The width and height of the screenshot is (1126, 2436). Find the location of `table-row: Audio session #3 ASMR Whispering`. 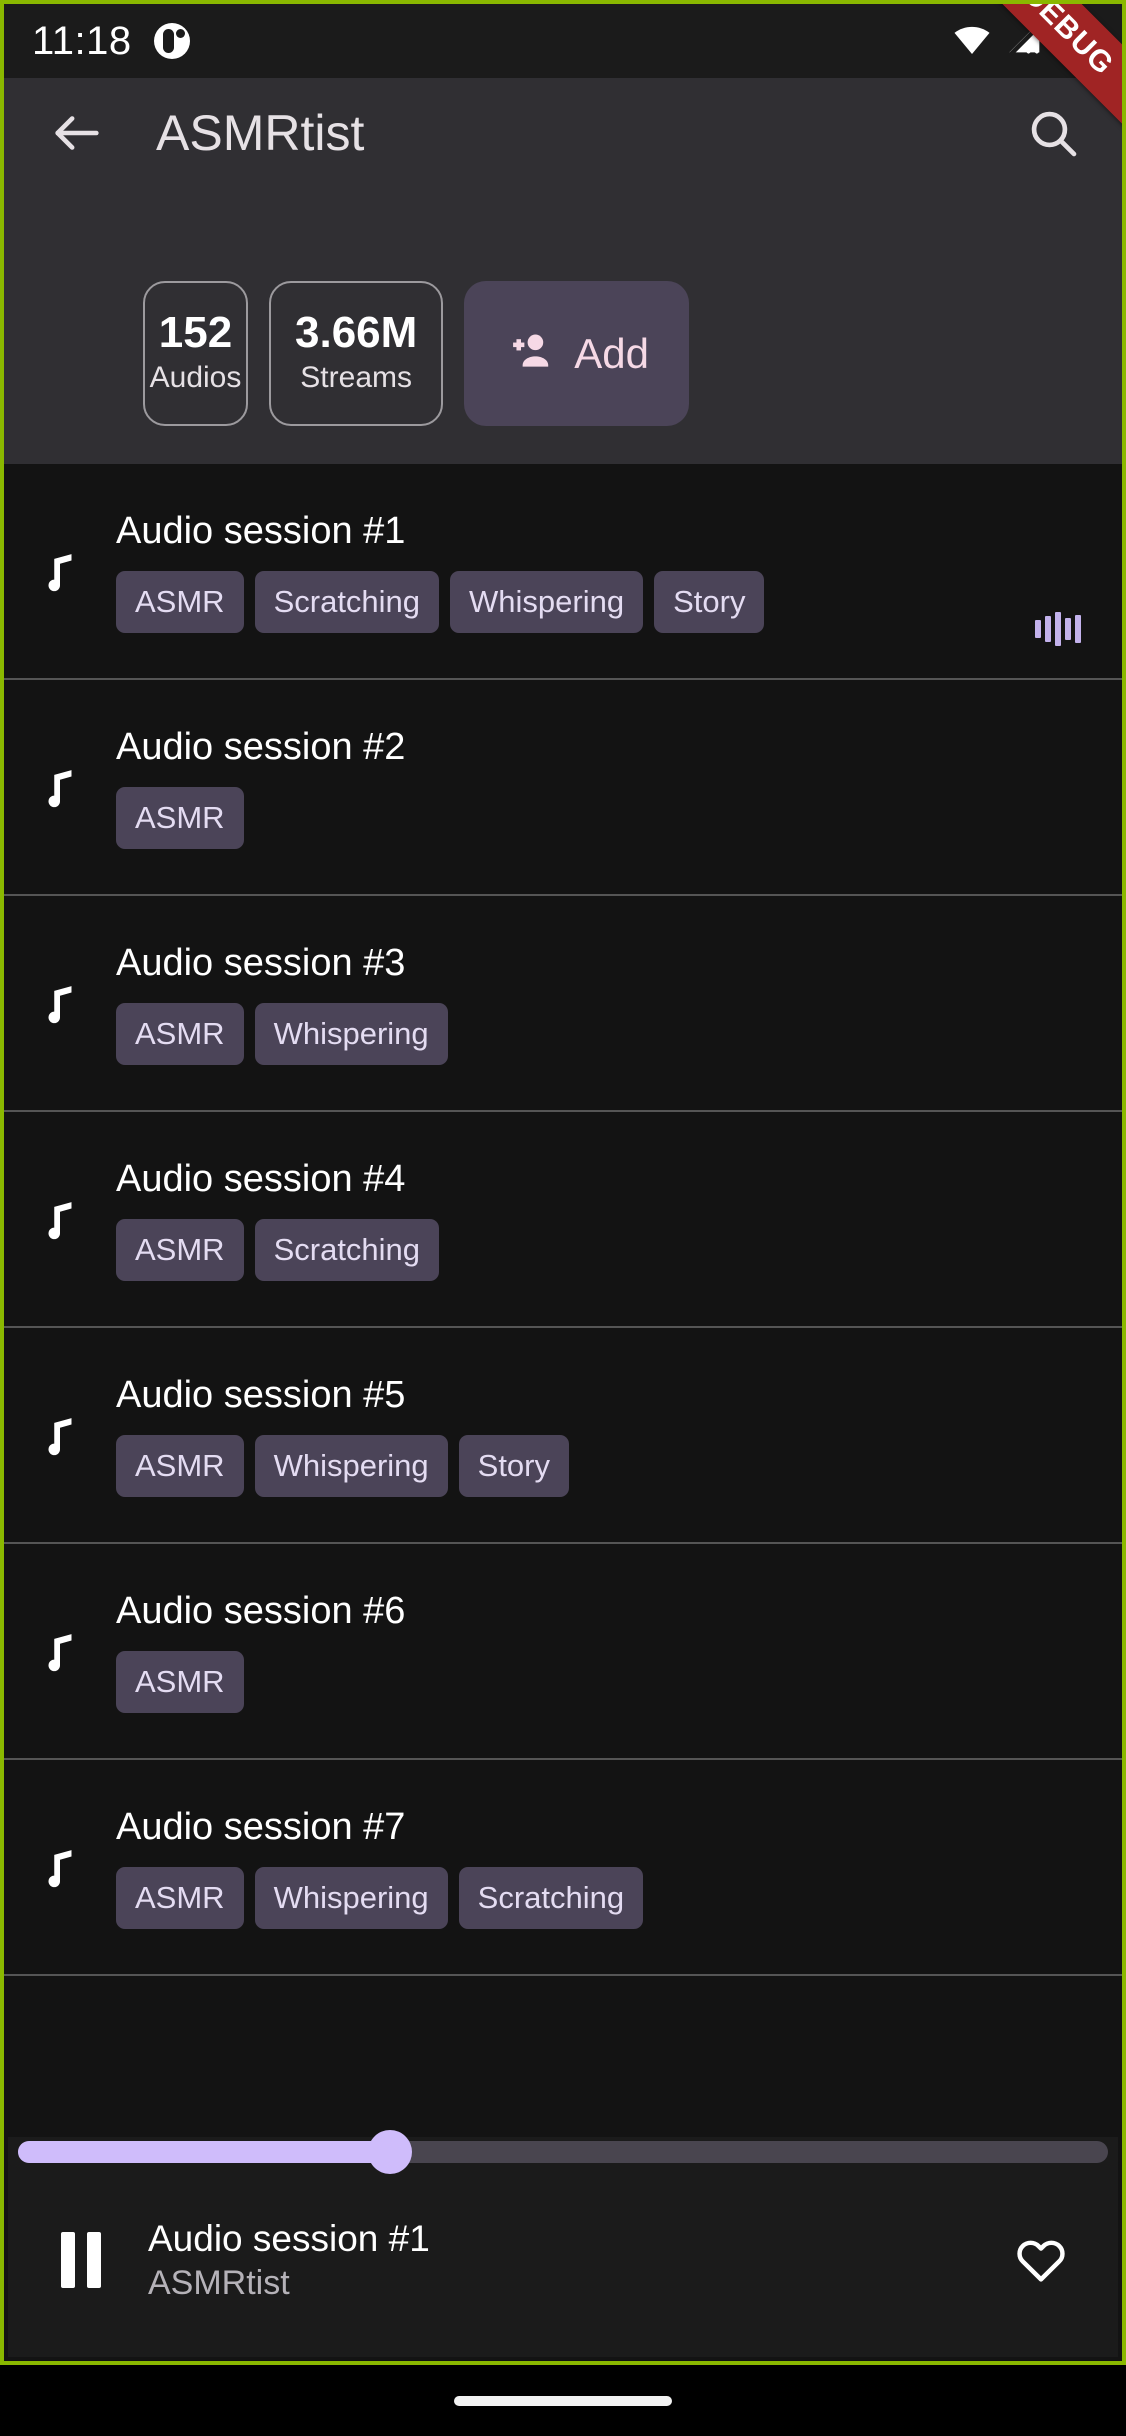

table-row: Audio session #3 ASMR Whispering is located at coordinates (563, 1004).